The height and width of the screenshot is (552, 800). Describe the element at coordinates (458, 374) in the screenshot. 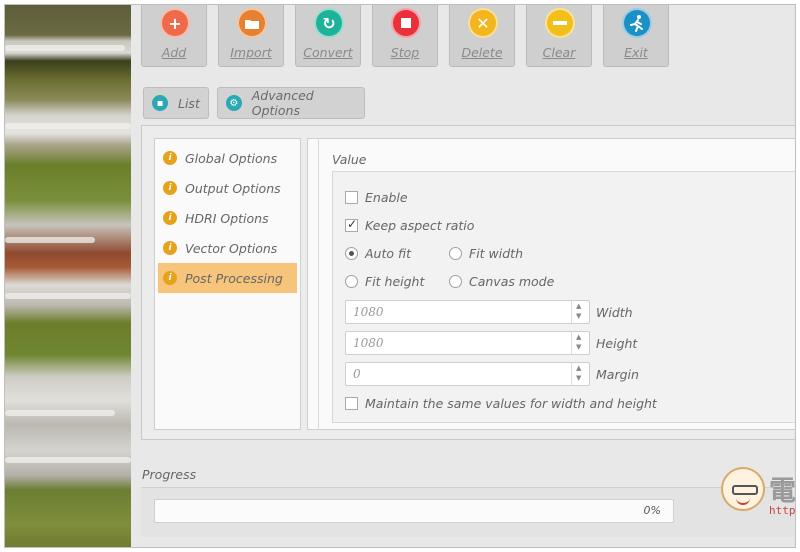

I see `margin-input` at that location.